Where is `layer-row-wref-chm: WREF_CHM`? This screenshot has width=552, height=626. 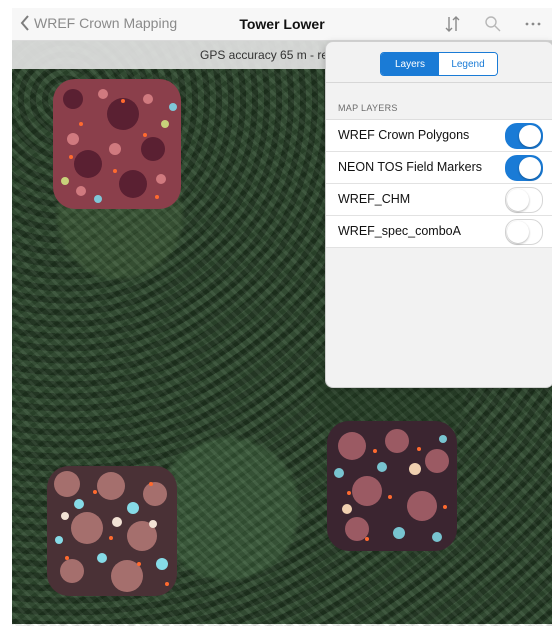
layer-row-wref-chm: WREF_CHM is located at coordinates (439, 200).